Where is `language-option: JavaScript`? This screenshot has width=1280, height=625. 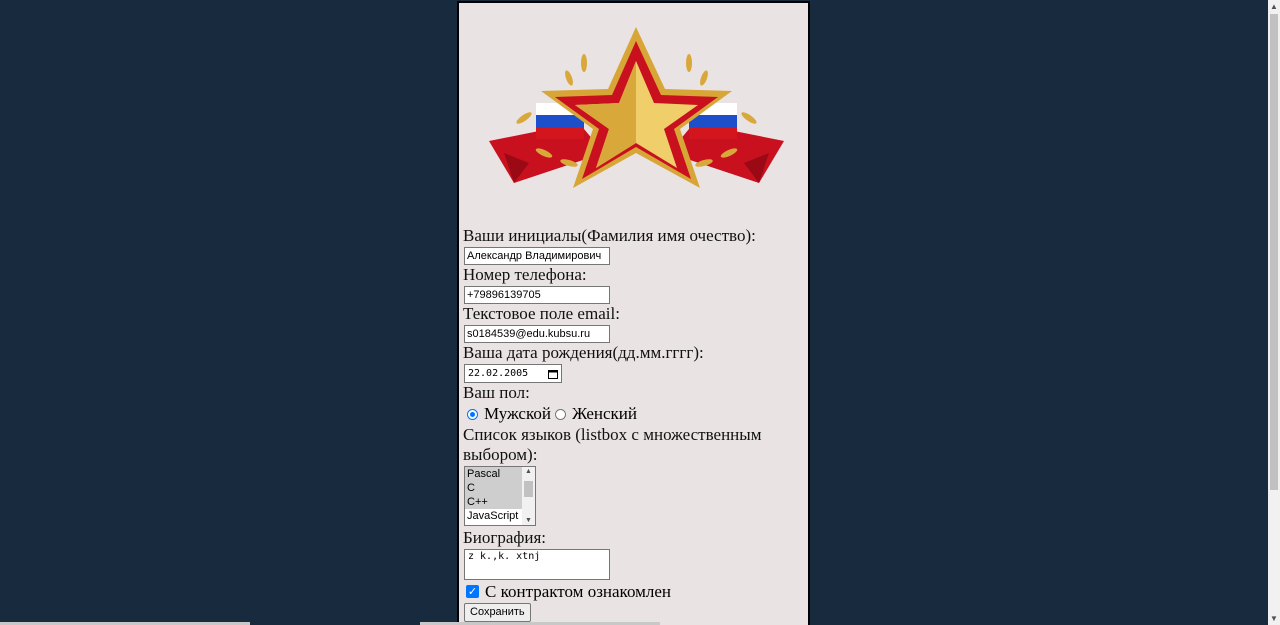
language-option: JavaScript is located at coordinates (493, 516).